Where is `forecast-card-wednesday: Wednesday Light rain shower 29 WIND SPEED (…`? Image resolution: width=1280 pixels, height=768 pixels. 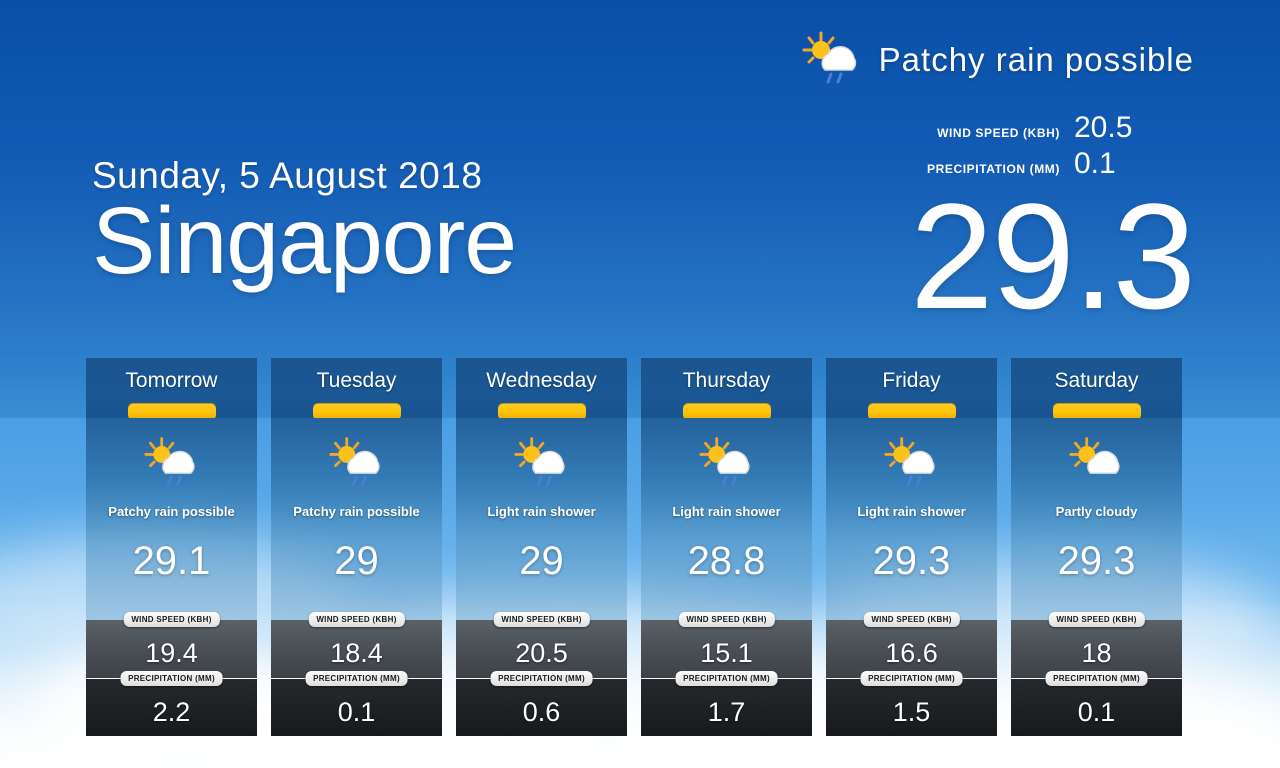
forecast-card-wednesday: Wednesday Light rain shower 29 WIND SPEED (… is located at coordinates (541, 547).